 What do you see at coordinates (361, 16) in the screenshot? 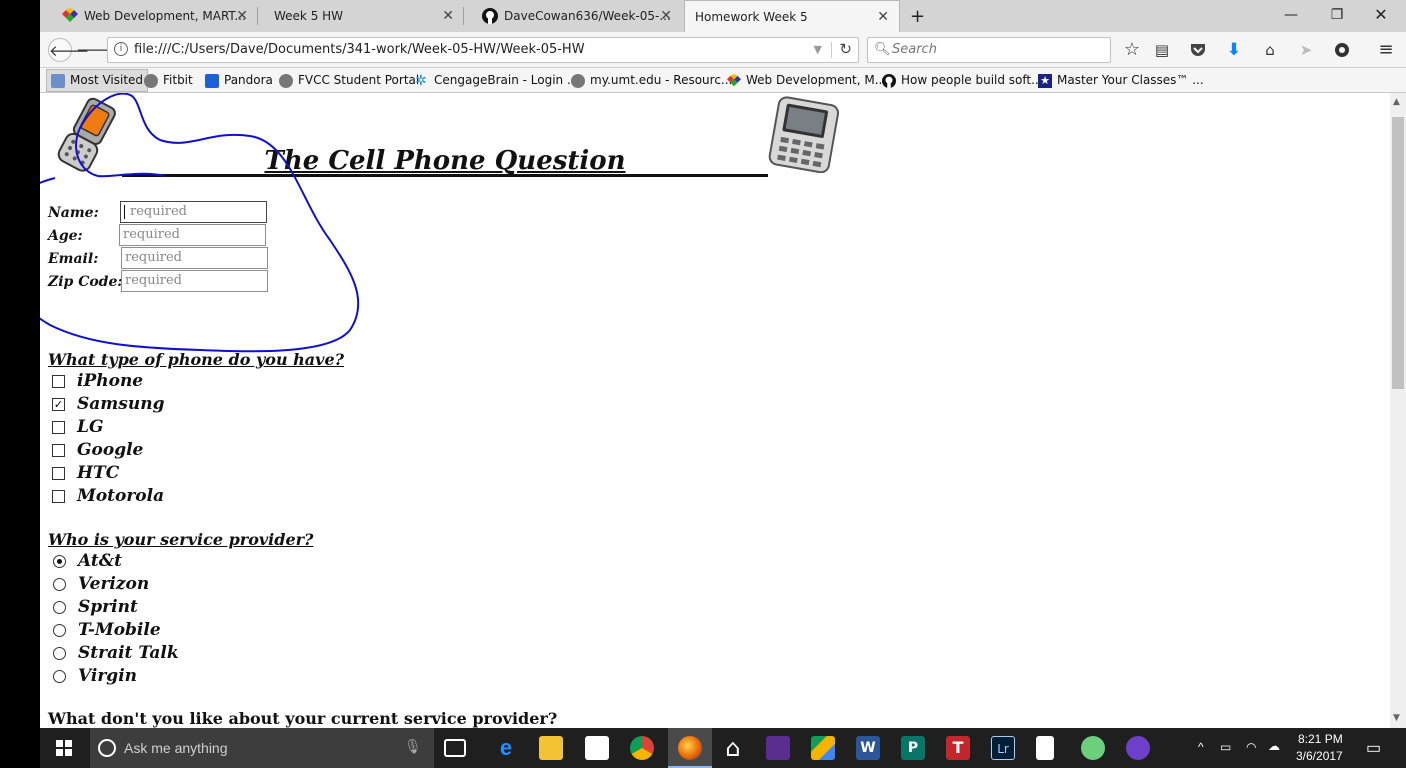
I see `tab-week-5-hw: Week 5 HW ✕` at bounding box center [361, 16].